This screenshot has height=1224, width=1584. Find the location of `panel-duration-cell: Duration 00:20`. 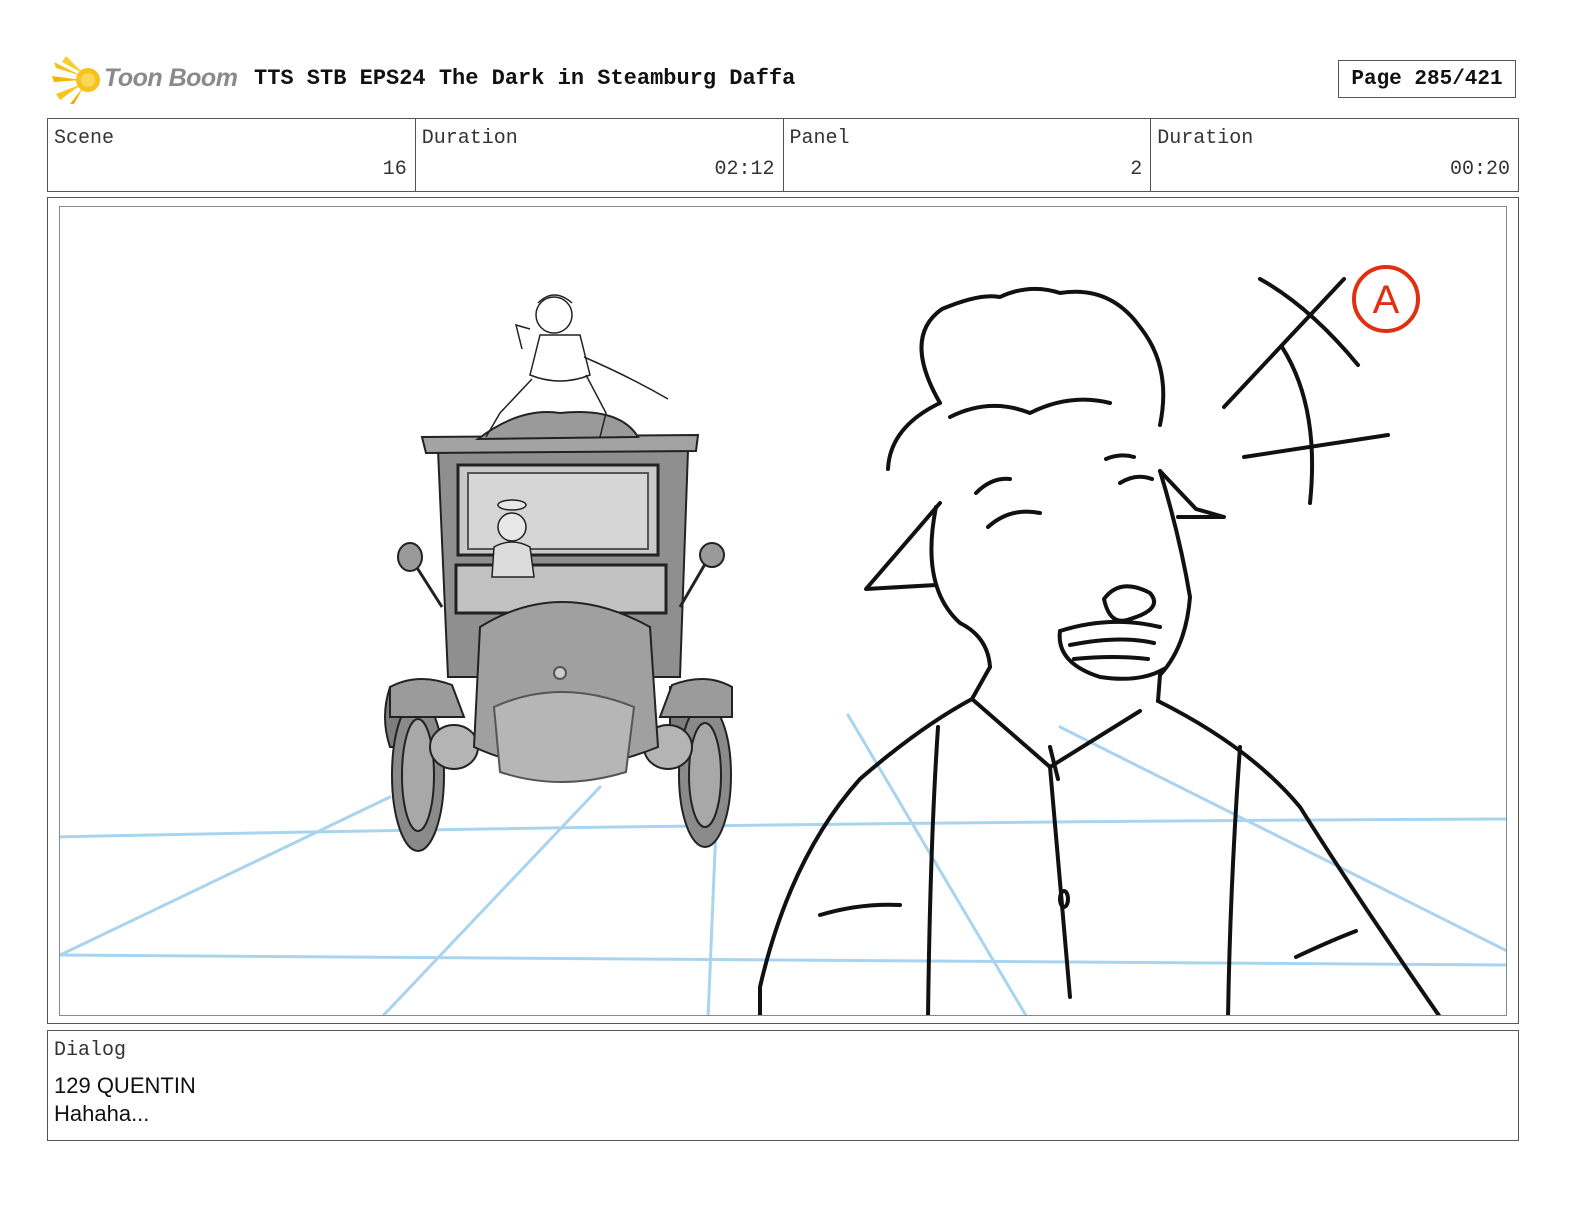

panel-duration-cell: Duration 00:20 is located at coordinates (1334, 155).